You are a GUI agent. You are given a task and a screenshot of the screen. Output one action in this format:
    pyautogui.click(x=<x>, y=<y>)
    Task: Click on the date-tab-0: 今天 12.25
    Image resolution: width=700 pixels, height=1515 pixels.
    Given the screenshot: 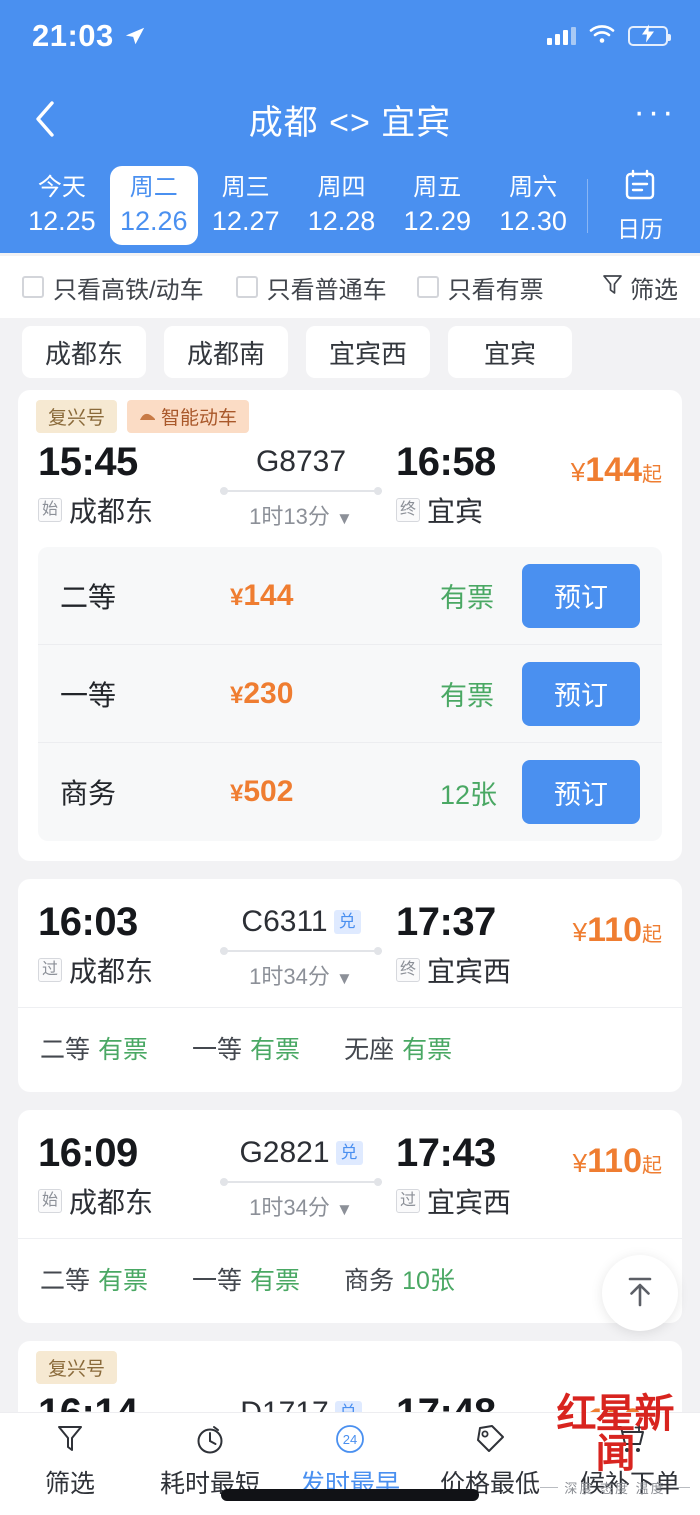 What is the action you would take?
    pyautogui.click(x=62, y=205)
    